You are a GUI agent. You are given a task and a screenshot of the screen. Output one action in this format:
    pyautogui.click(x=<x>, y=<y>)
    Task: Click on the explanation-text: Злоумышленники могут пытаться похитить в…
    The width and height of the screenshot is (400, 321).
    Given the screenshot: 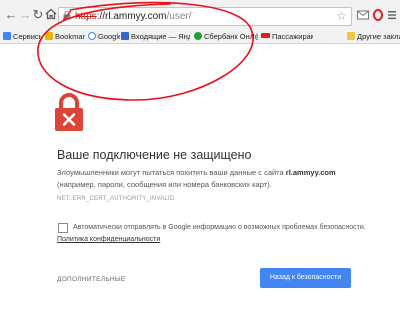 What is the action you would take?
    pyautogui.click(x=217, y=179)
    